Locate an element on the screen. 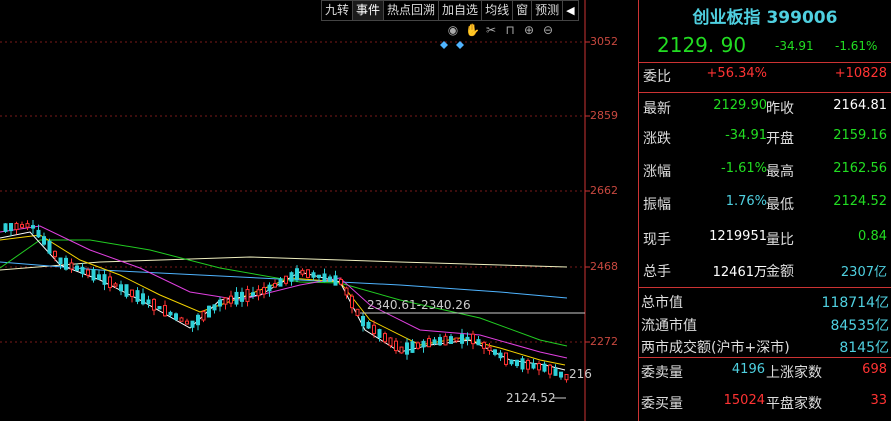 The width and height of the screenshot is (891, 421). quote-label: 最新 is located at coordinates (657, 109).